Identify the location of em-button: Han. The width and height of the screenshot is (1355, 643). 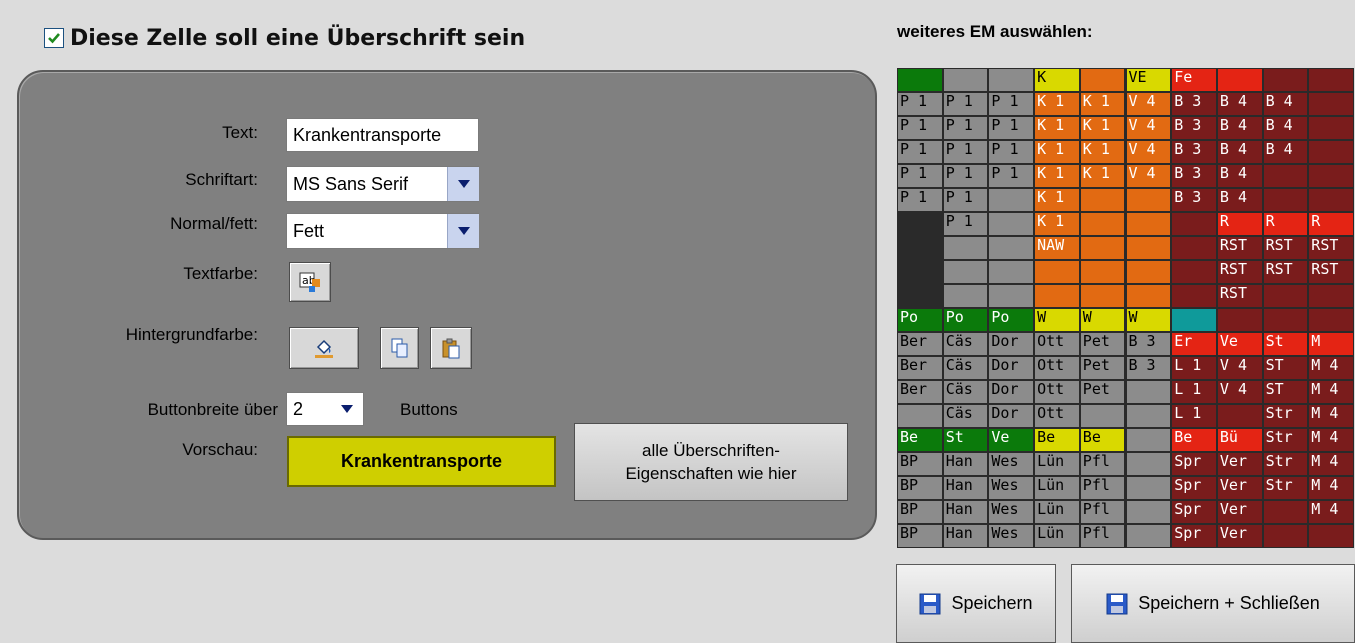
(965, 536).